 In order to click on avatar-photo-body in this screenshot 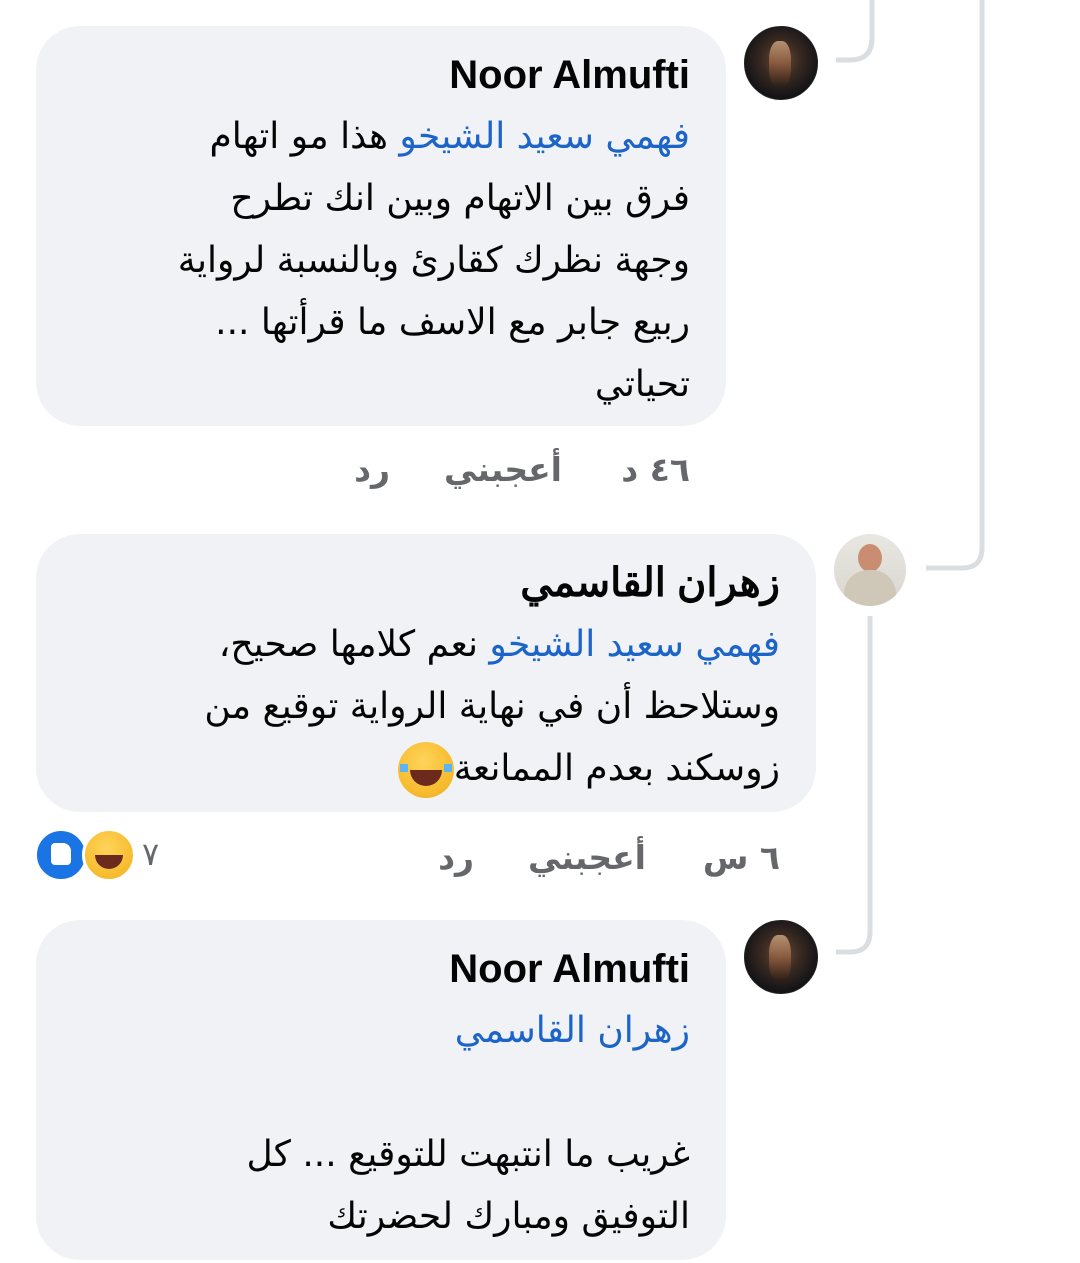, I will do `click(870, 588)`.